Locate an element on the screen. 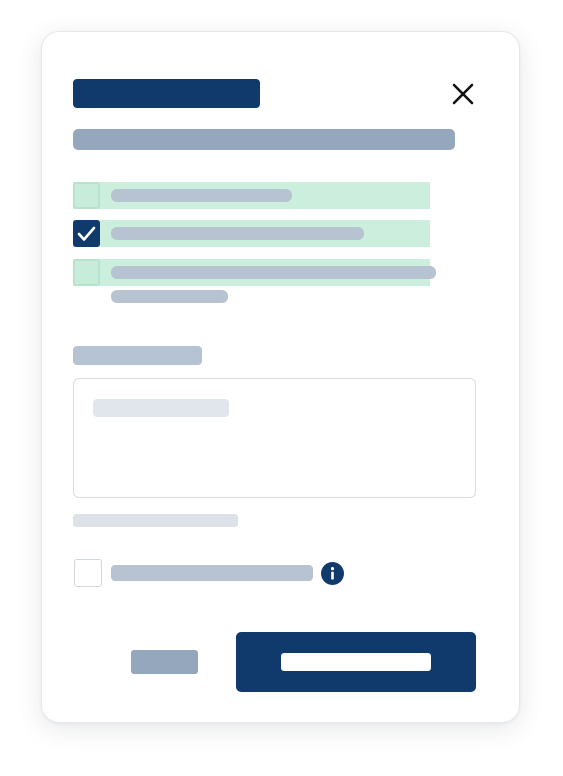  submit-button-label is located at coordinates (356, 662).